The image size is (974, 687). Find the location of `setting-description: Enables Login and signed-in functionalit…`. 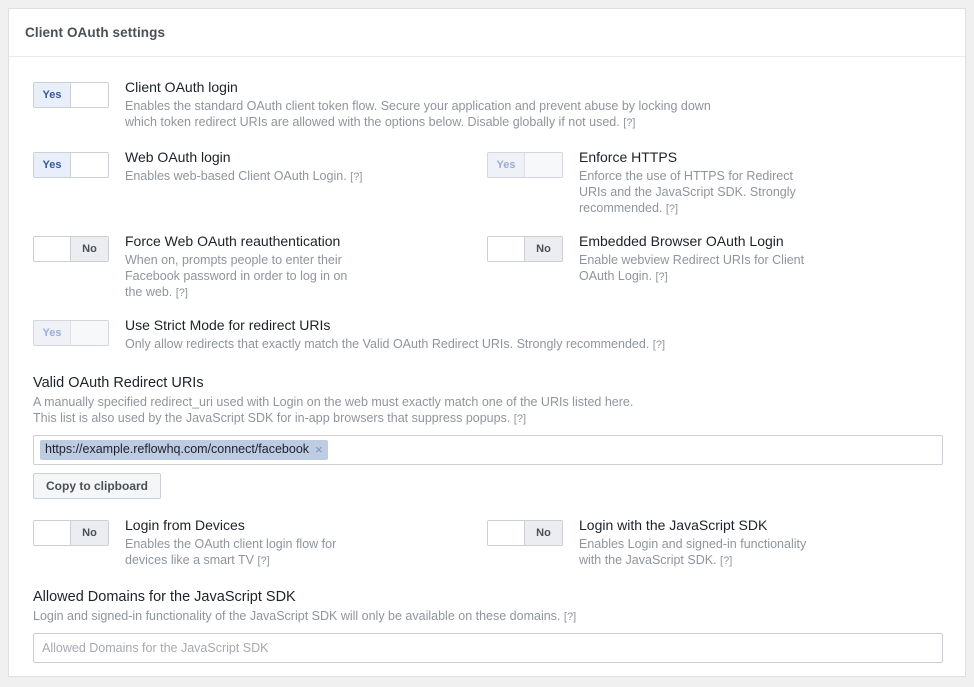

setting-description: Enables Login and signed-in functionalit… is located at coordinates (694, 552).